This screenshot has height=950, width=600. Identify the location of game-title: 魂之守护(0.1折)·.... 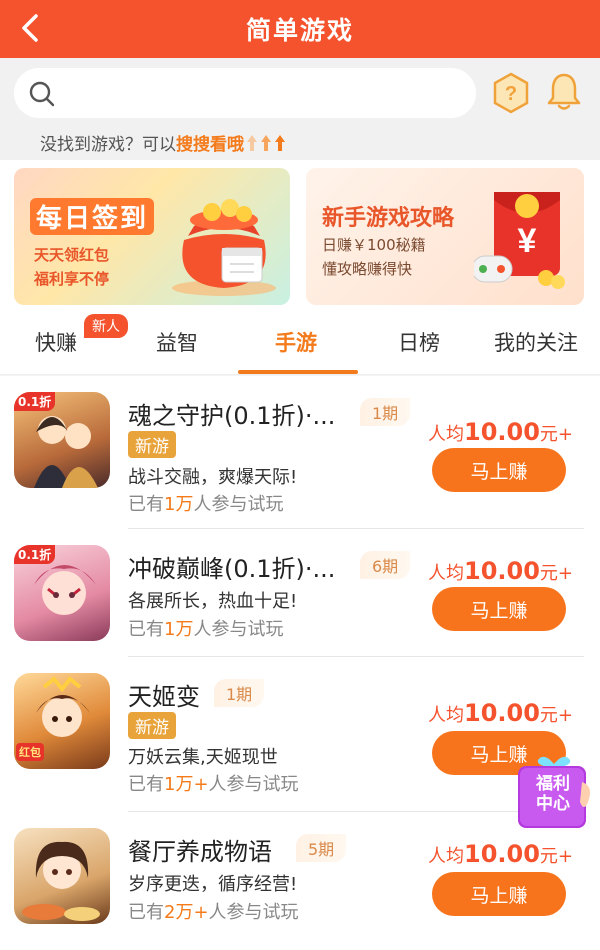
(232, 416).